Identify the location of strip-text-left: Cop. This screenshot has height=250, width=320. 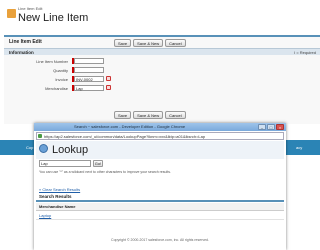
(30, 147).